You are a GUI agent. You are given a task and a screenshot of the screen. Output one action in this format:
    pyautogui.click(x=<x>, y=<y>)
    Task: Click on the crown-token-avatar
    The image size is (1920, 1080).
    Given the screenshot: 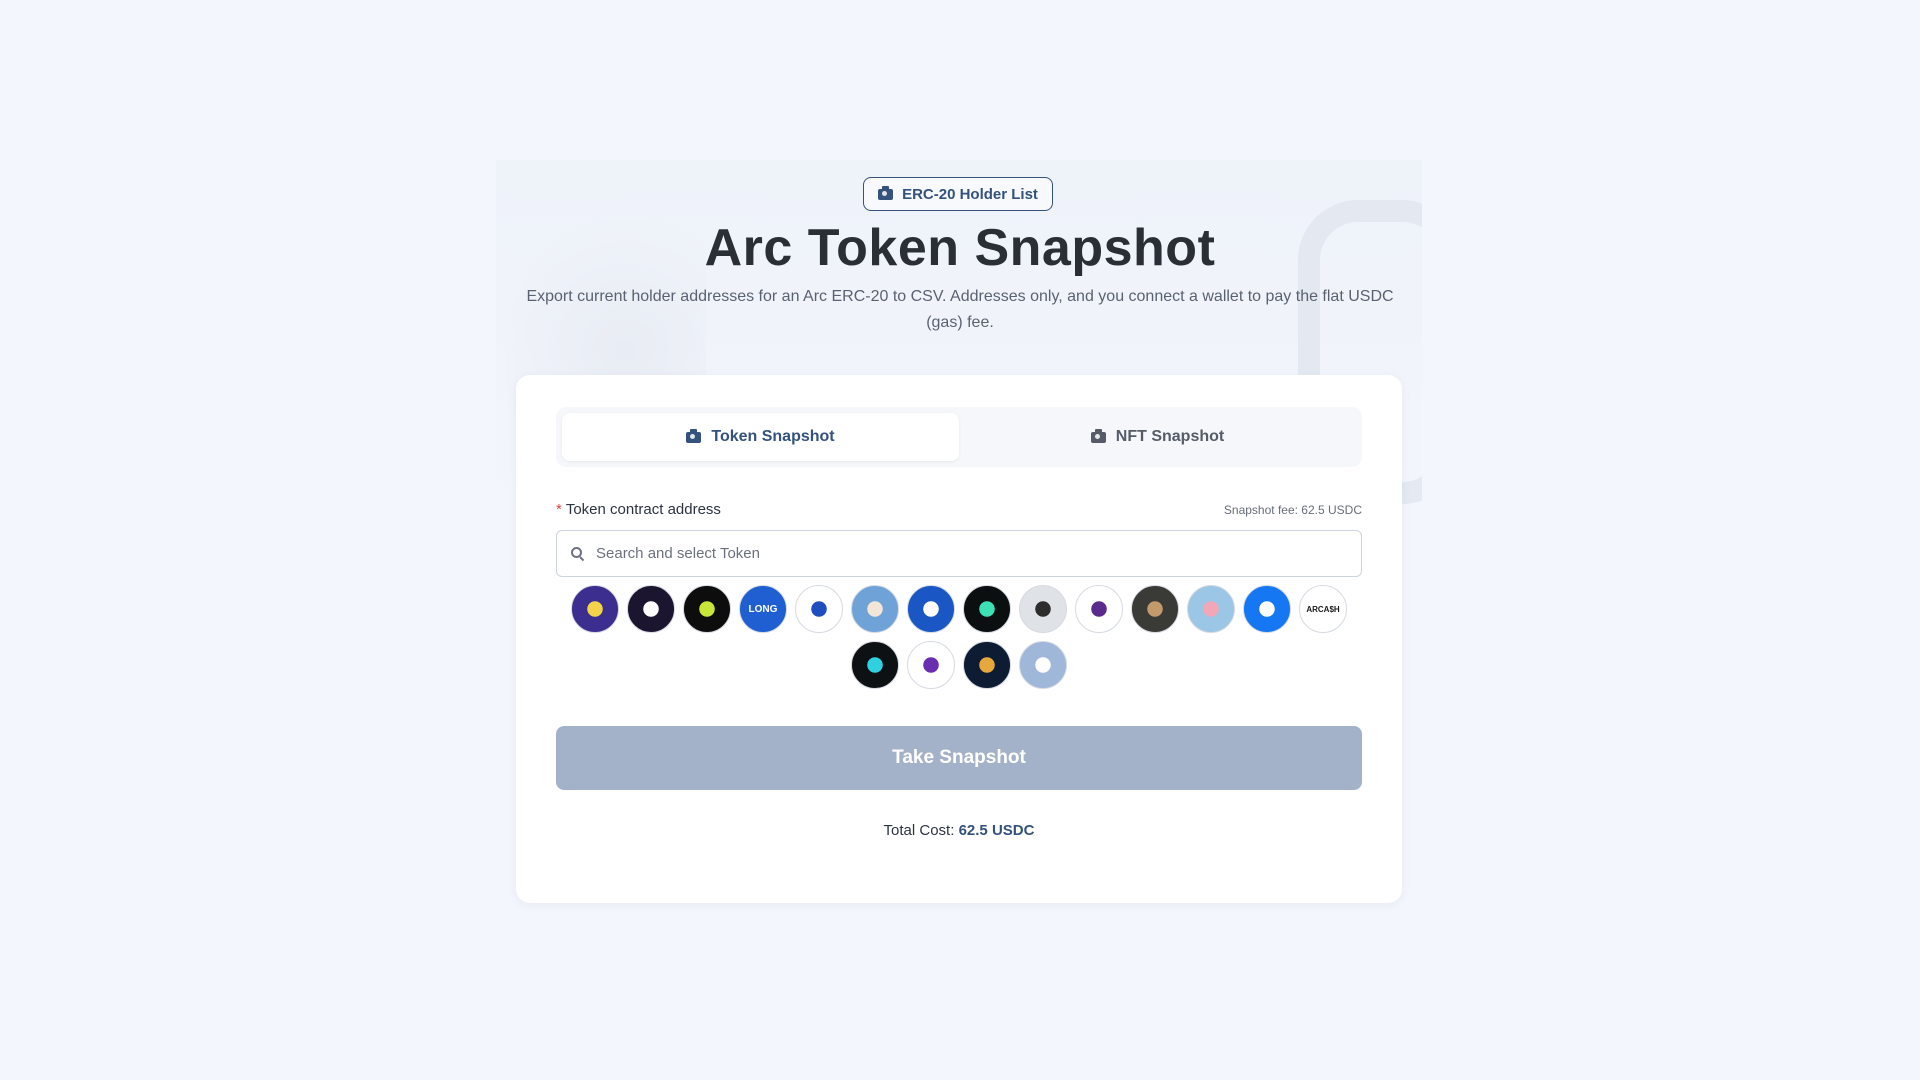 What is the action you would take?
    pyautogui.click(x=707, y=609)
    